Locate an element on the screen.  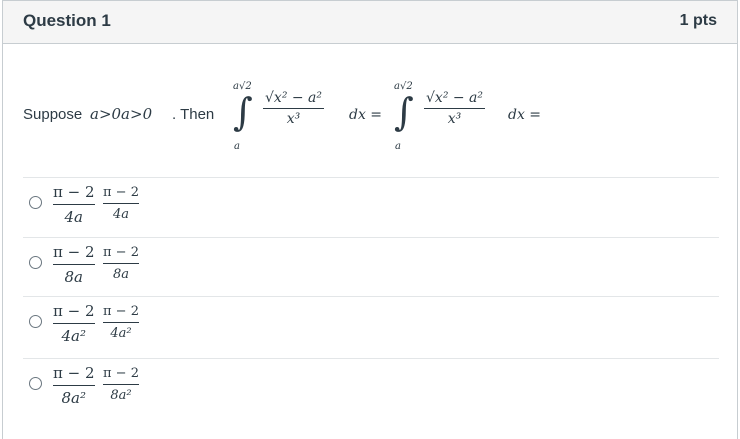
answer-option-2: π − 2 8a π − 2 8a is located at coordinates (369, 266).